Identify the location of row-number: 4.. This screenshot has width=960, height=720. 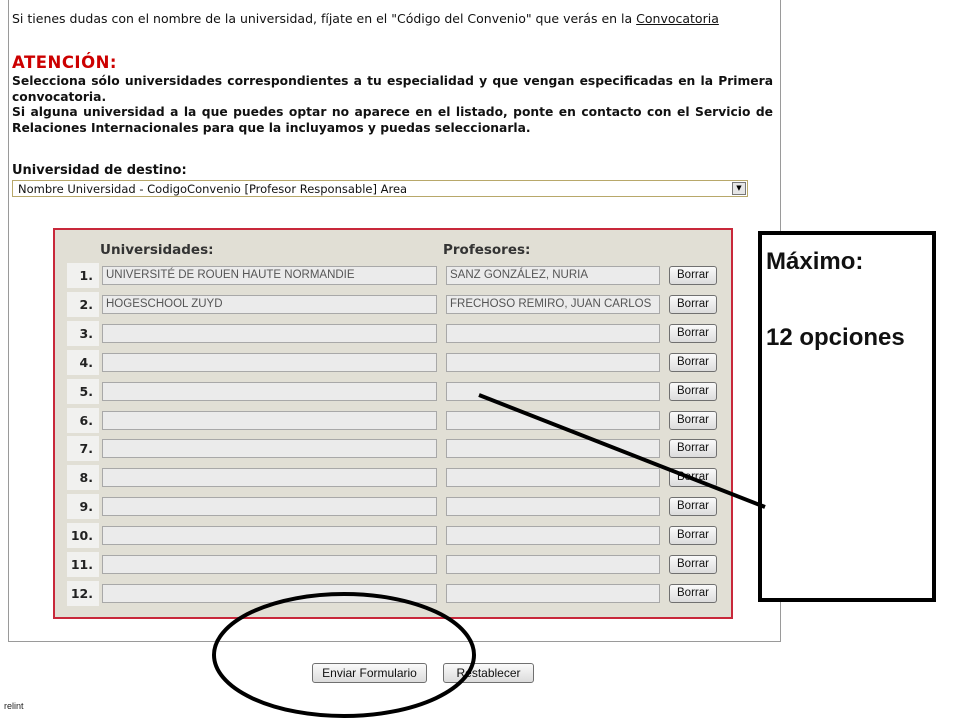
(83, 362).